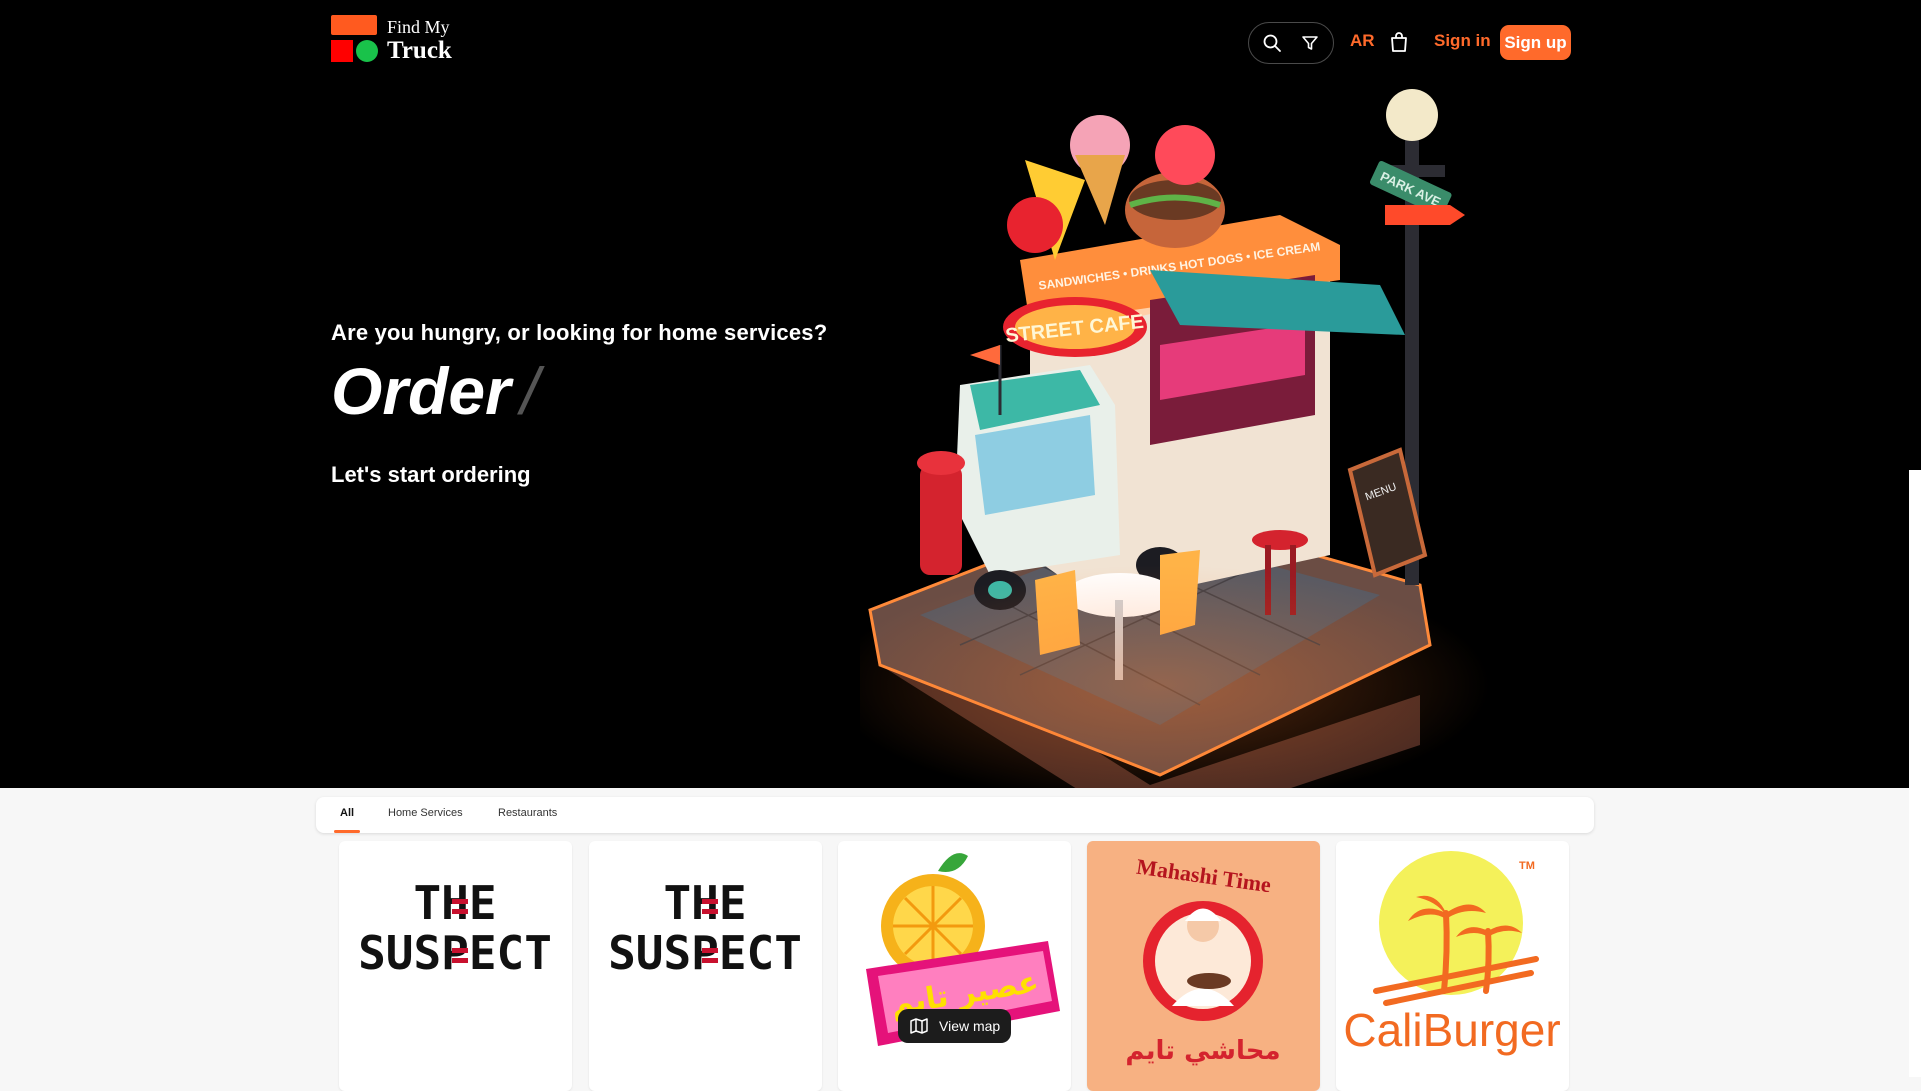 The width and height of the screenshot is (1921, 1091). Describe the element at coordinates (421, 391) in the screenshot. I see `hero-word-text: Order` at that location.